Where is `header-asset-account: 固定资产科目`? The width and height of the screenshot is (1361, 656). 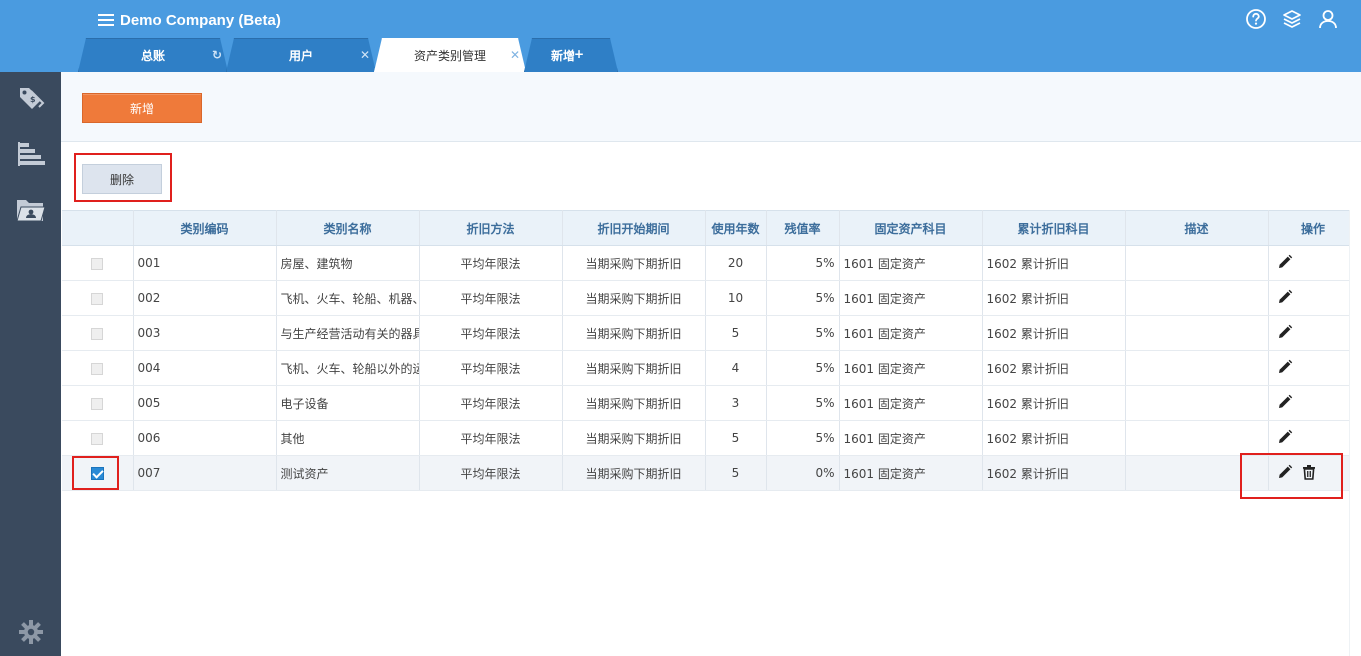
header-asset-account: 固定资产科目 is located at coordinates (911, 228).